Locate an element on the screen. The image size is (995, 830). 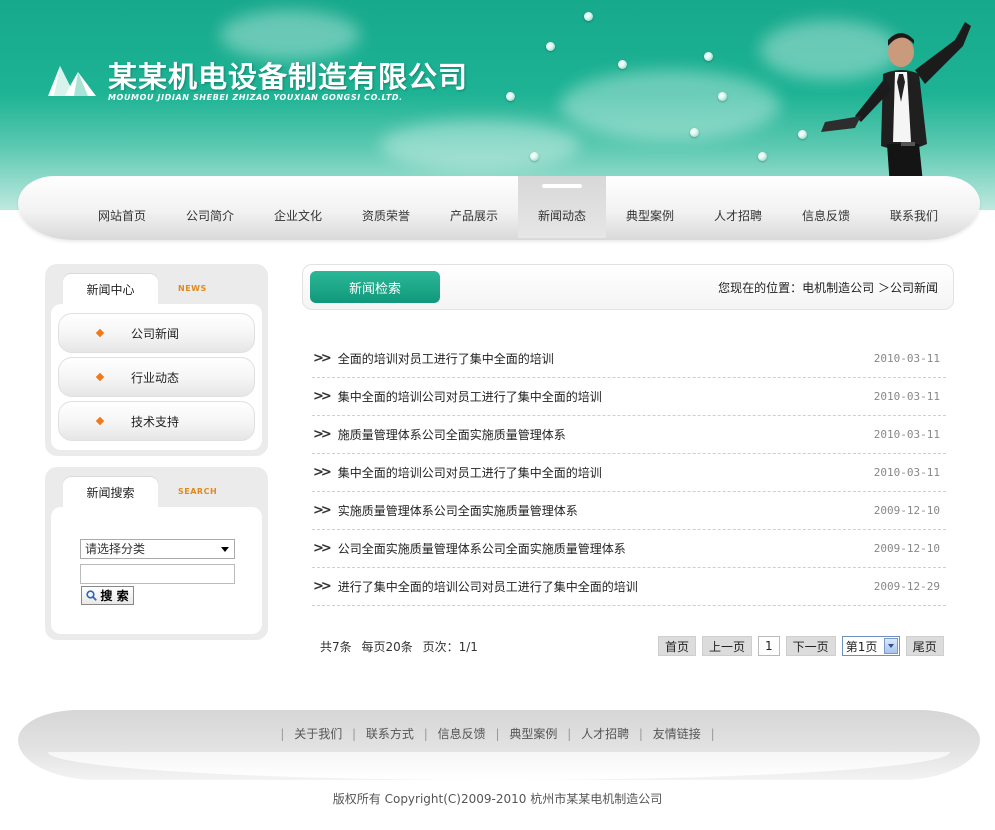
news-date: 2009-12-29 is located at coordinates (906, 586).